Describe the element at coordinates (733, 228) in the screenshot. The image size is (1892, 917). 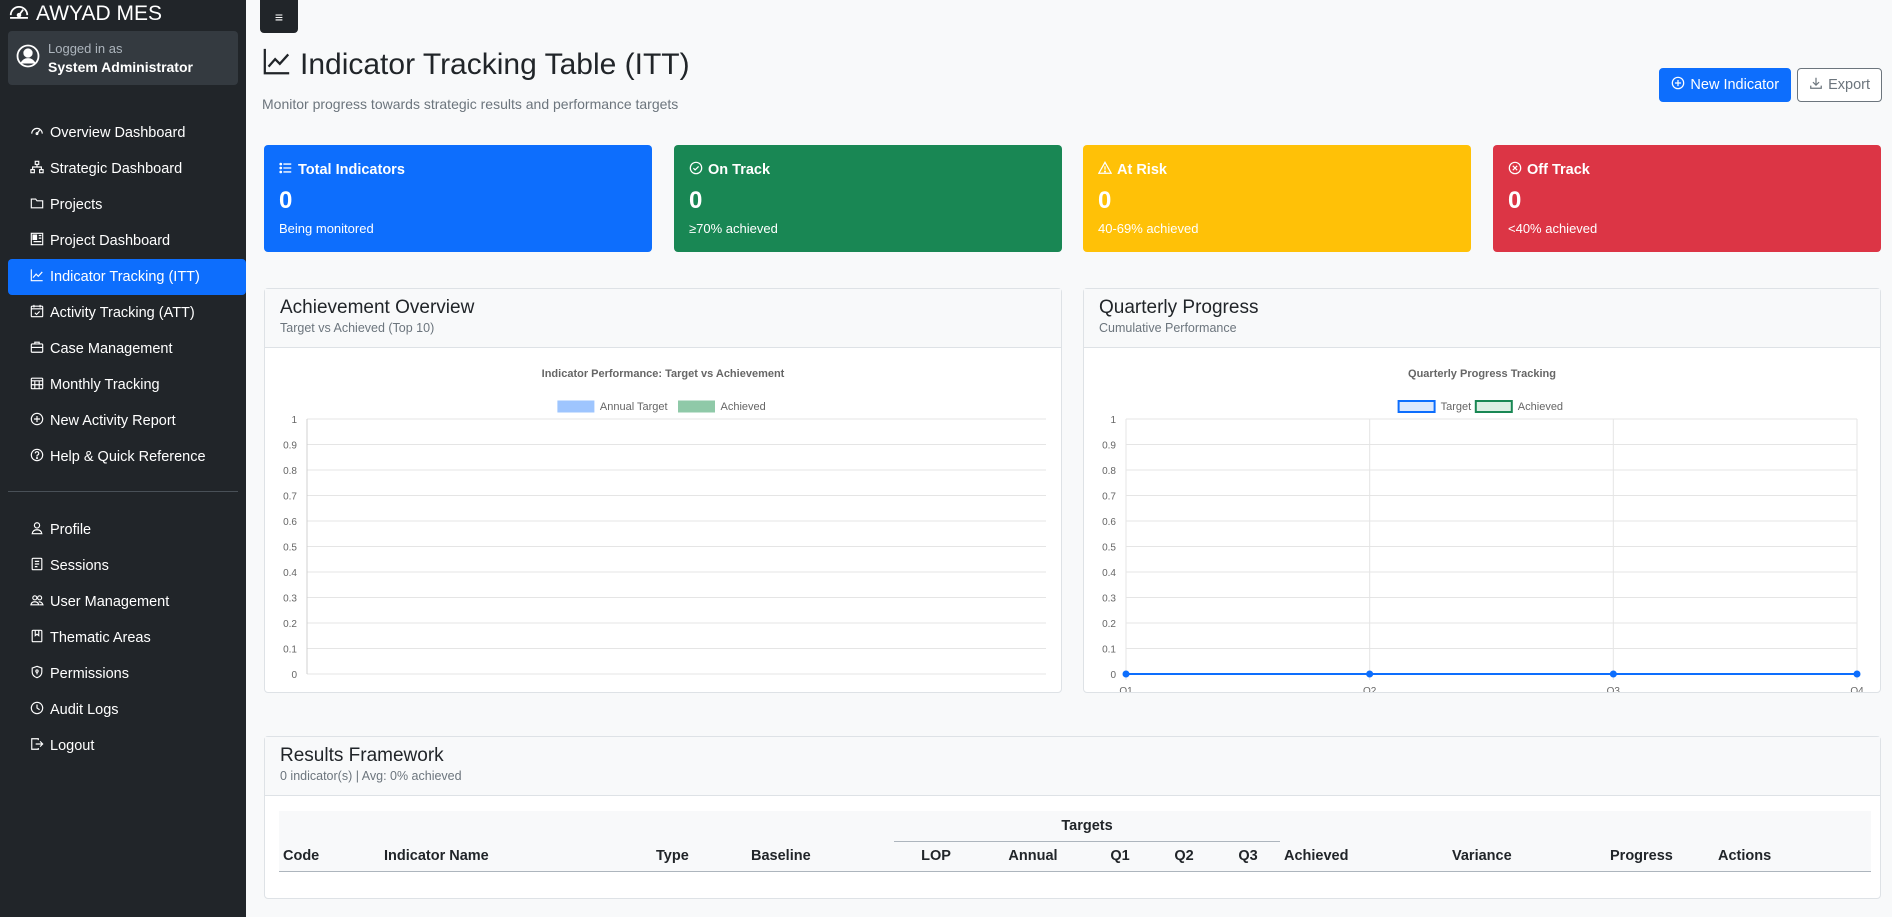
I see `stat-note: ≥70% achieved` at that location.